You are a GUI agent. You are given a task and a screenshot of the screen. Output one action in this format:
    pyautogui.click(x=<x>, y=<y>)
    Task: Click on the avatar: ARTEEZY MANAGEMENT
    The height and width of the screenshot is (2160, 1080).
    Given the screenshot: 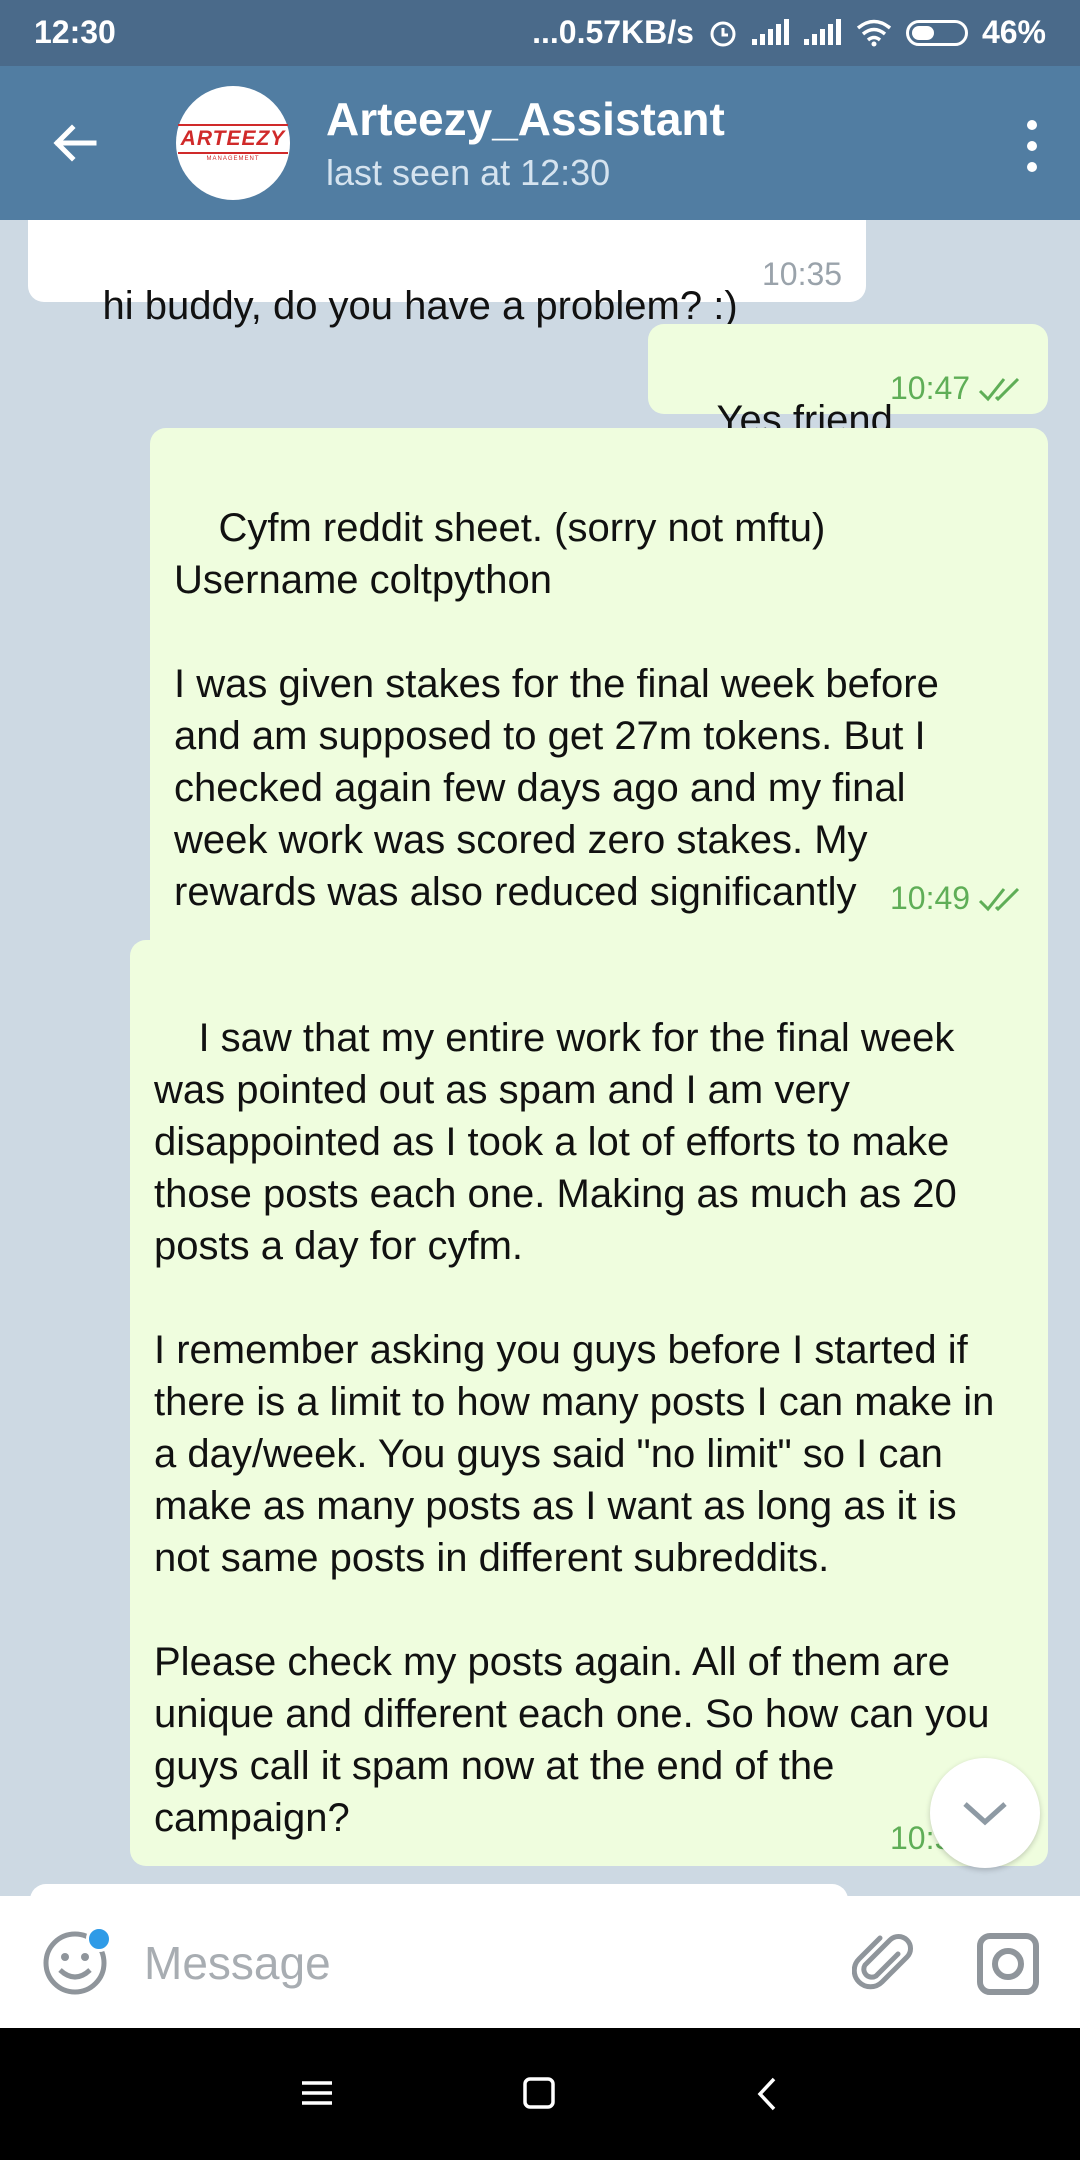 What is the action you would take?
    pyautogui.click(x=233, y=143)
    